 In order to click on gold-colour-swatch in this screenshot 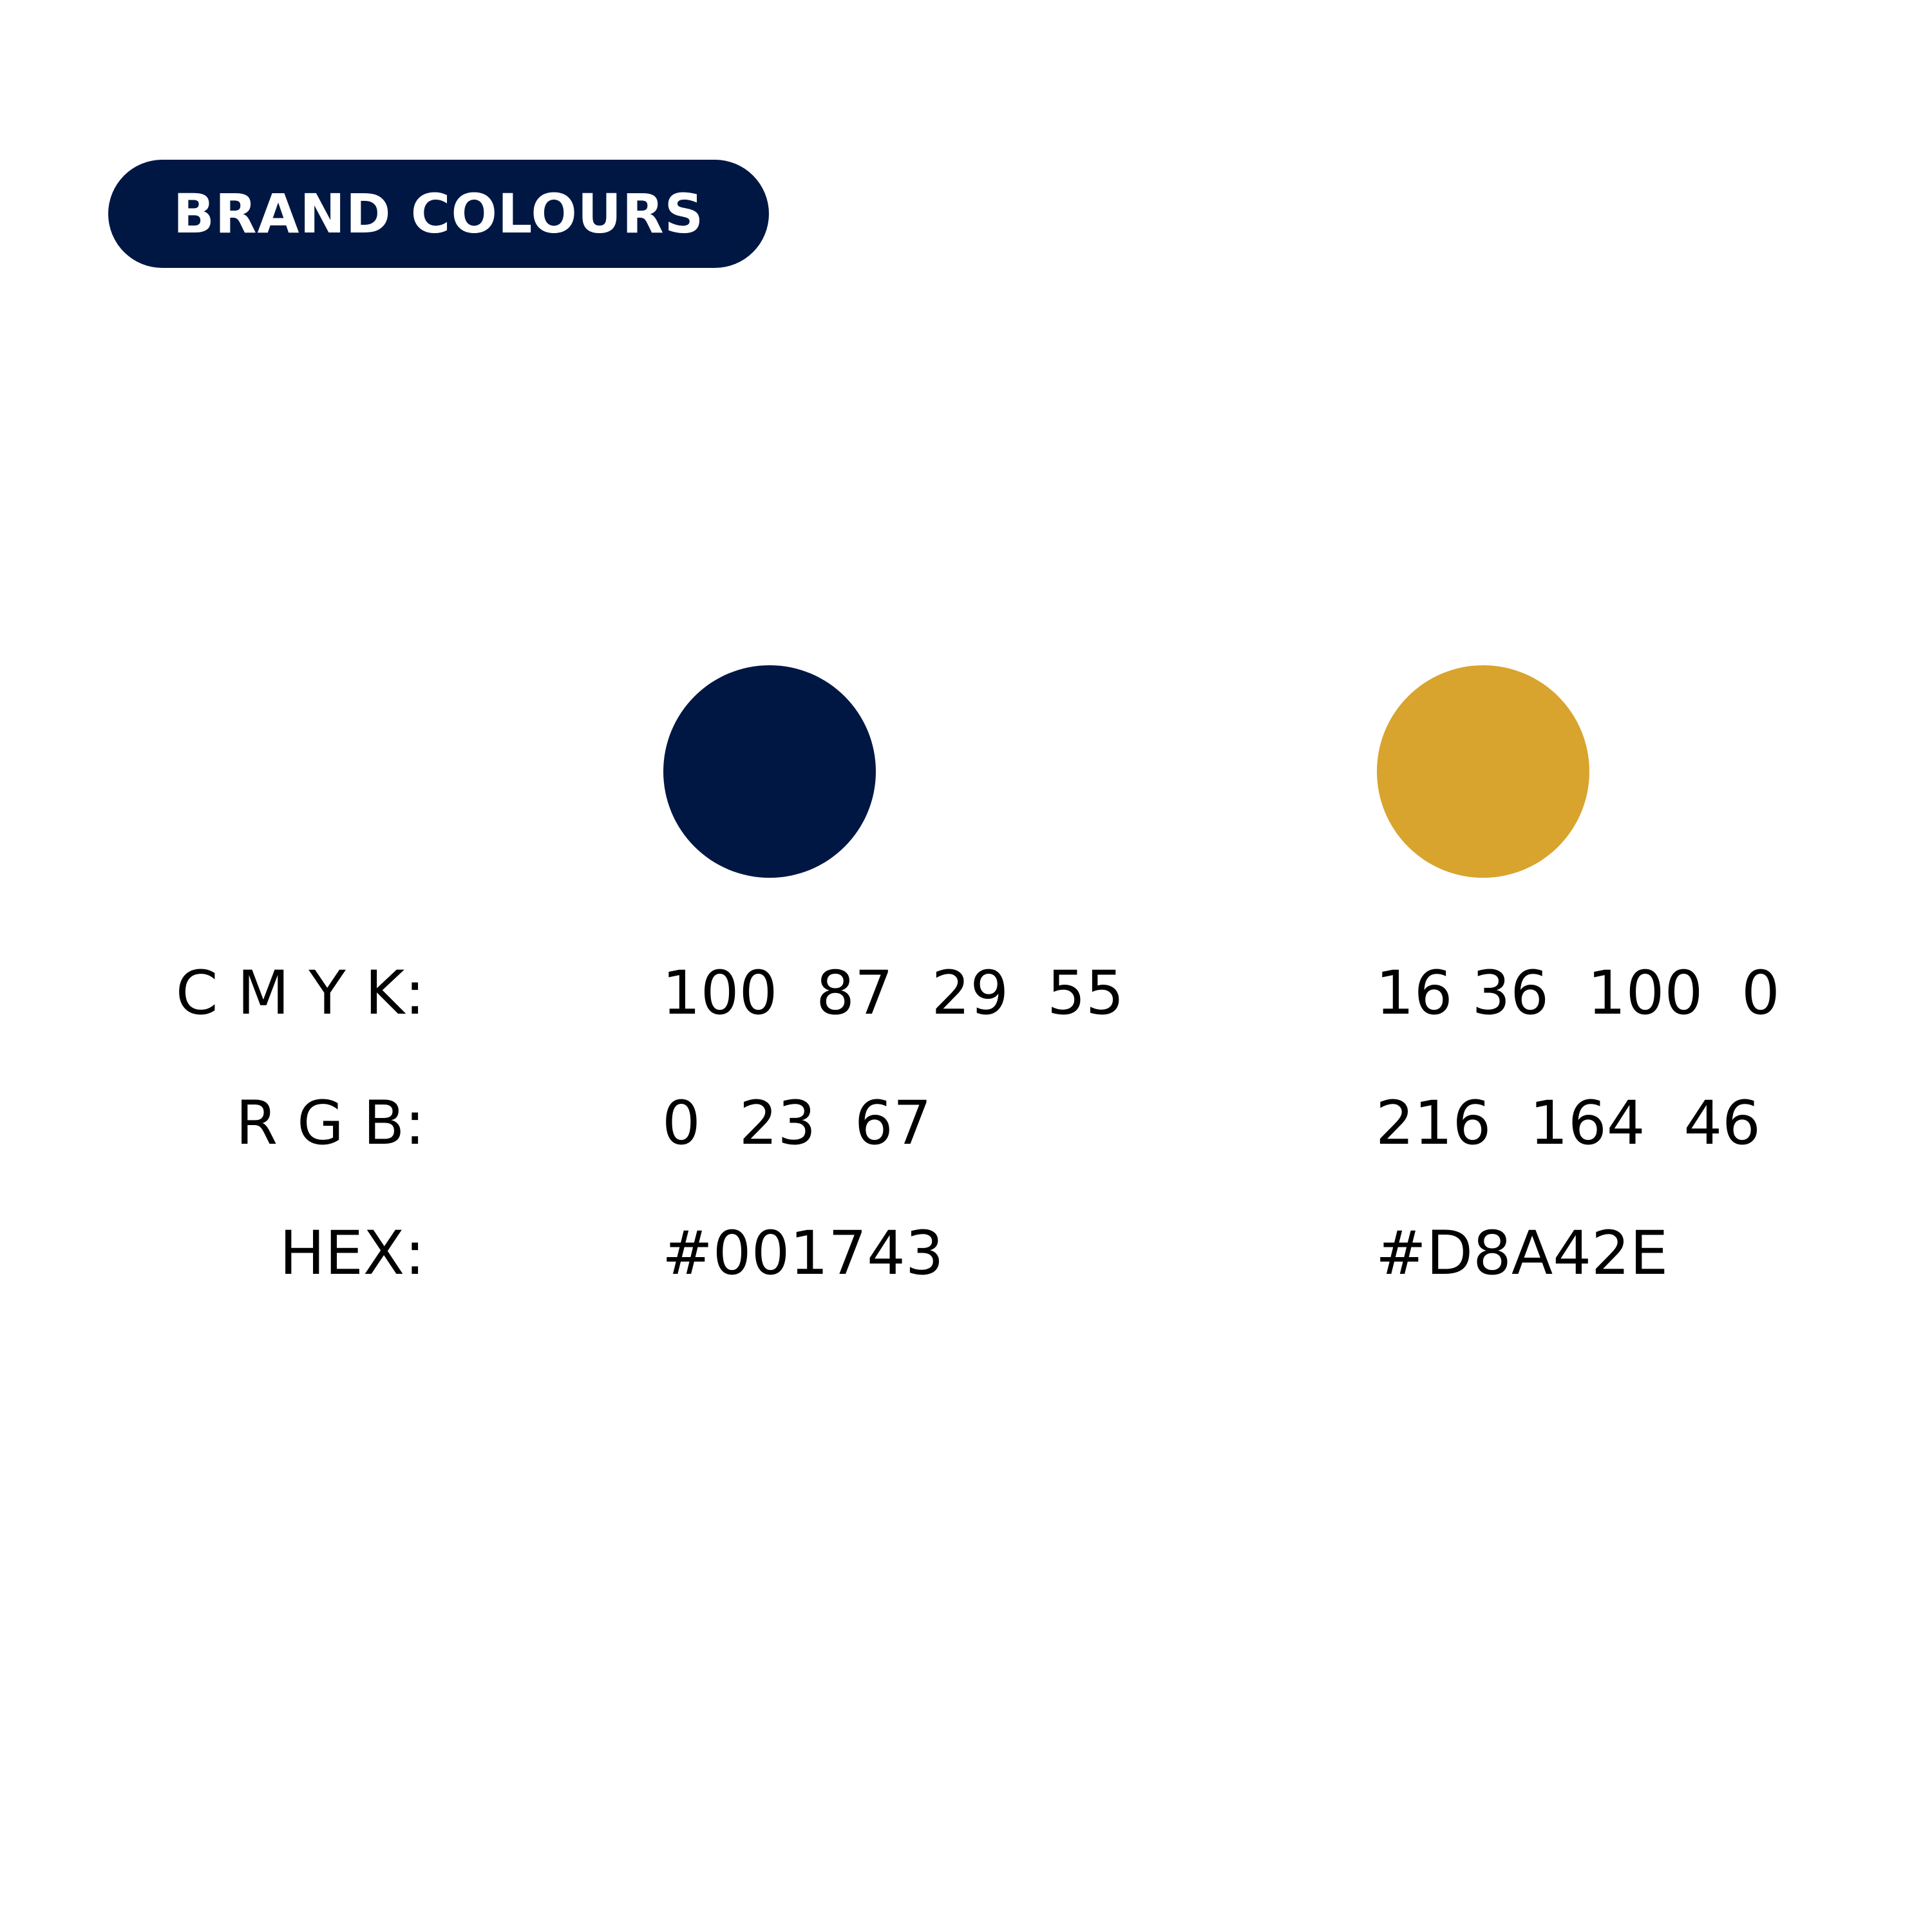, I will do `click(1483, 772)`.